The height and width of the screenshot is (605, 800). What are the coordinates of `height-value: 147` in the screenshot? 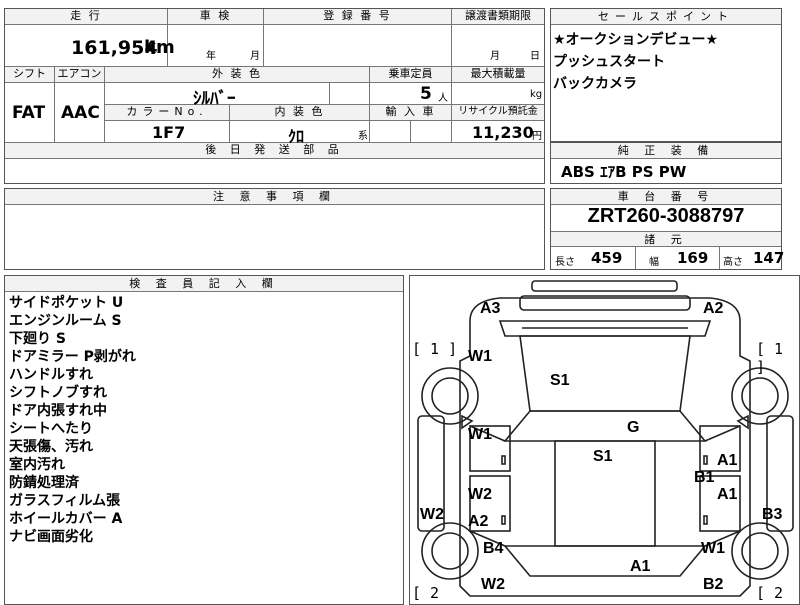 It's located at (769, 258).